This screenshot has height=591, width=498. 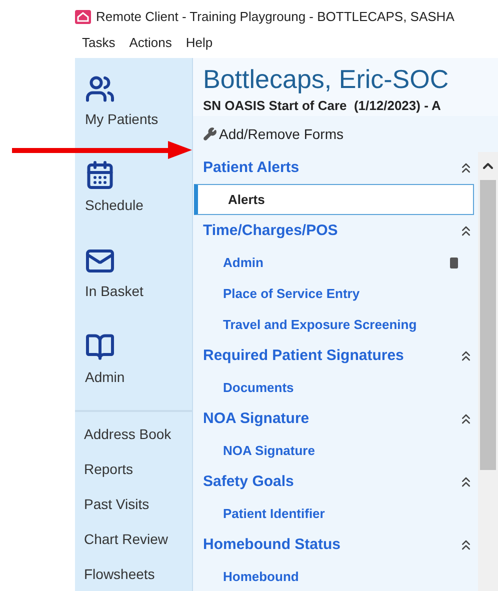 I want to click on mobile-device-icon, so click(x=454, y=262).